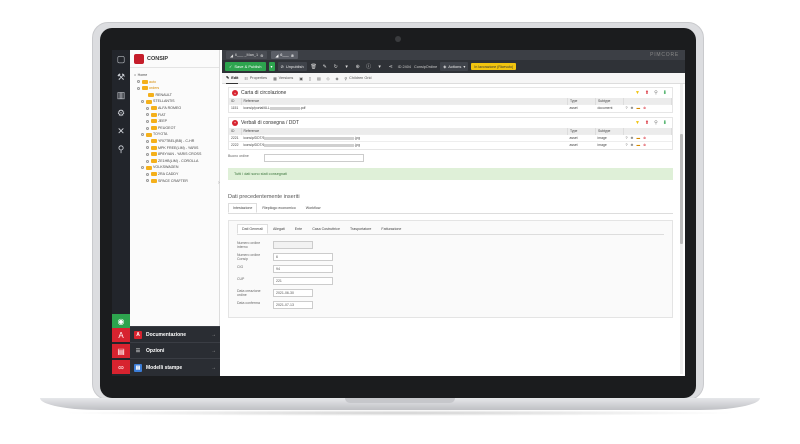 Image resolution: width=800 pixels, height=444 pixels. I want to click on car-icon: ◢, so click(277, 55).